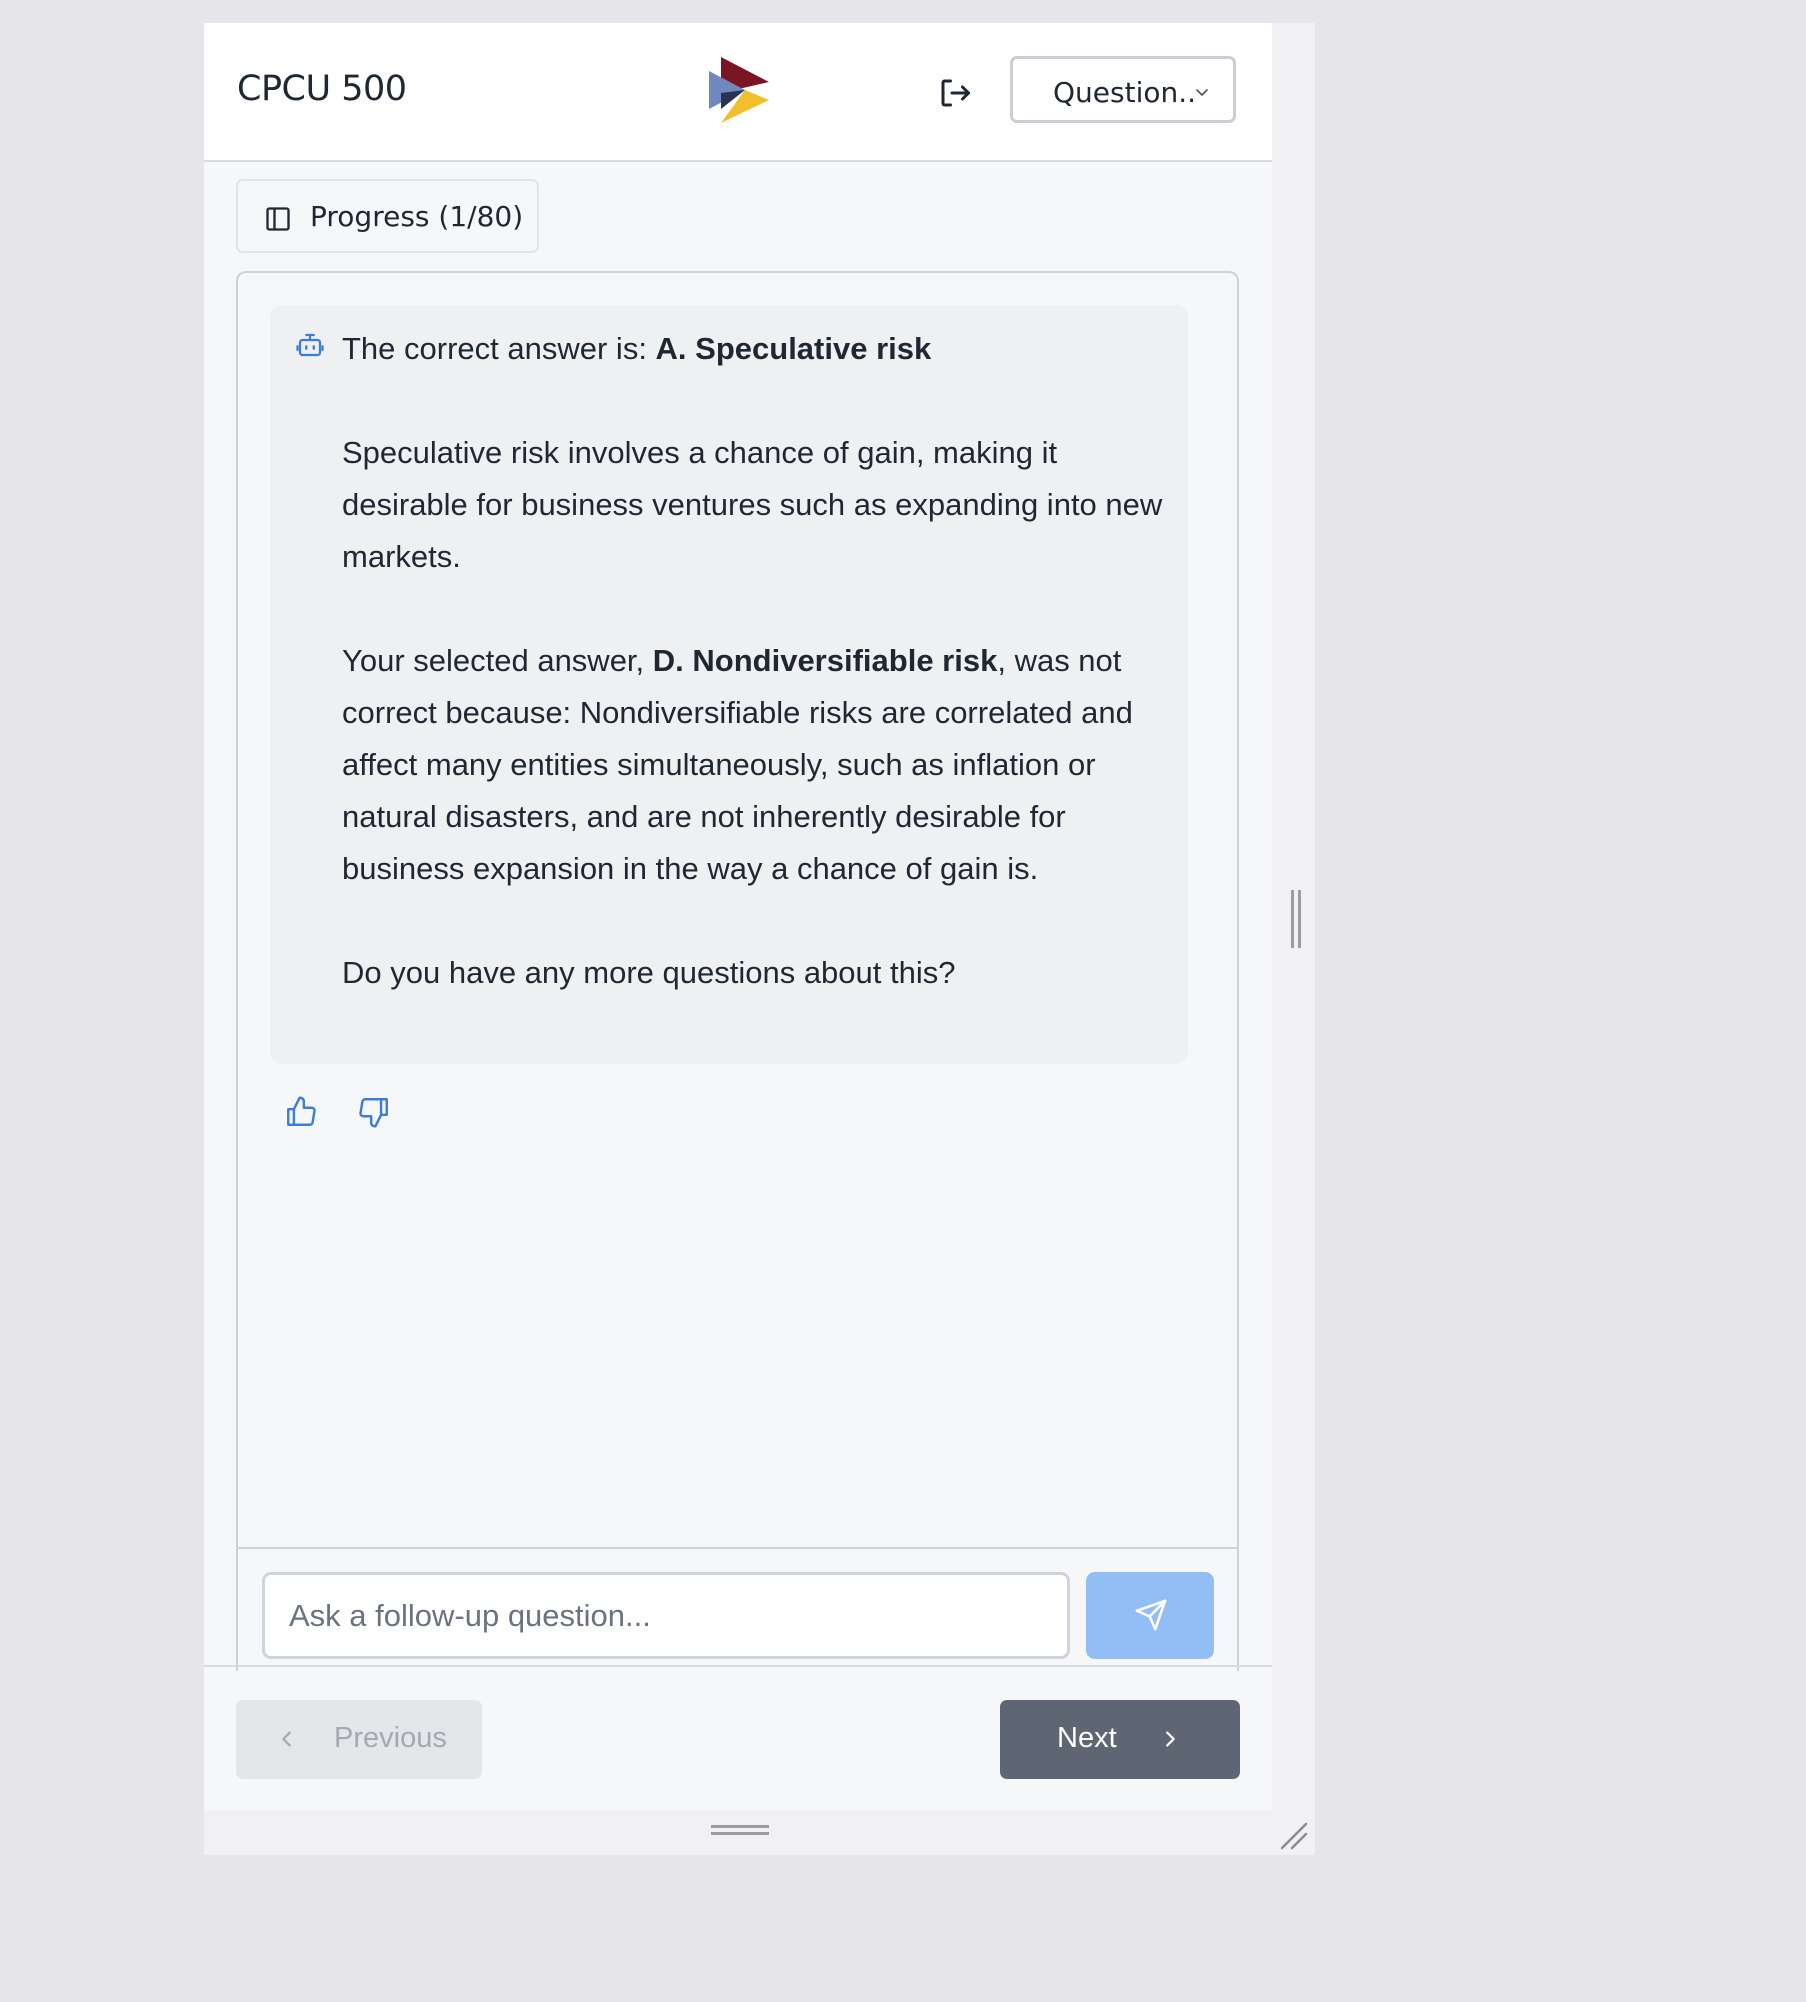 The width and height of the screenshot is (1806, 2002). I want to click on previous-label: Previous, so click(390, 1738).